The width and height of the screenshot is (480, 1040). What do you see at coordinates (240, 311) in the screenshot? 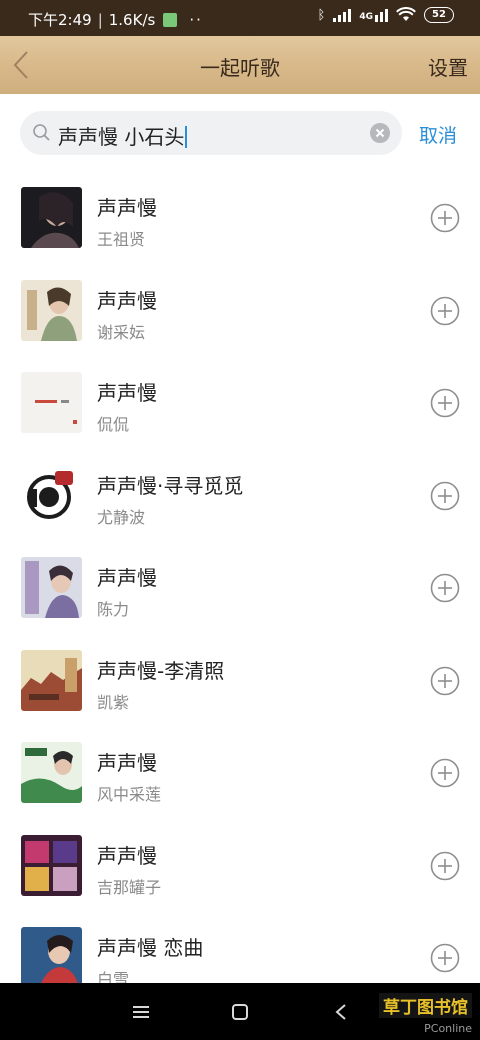
I see `song-row: 声声慢 谢采妘` at bounding box center [240, 311].